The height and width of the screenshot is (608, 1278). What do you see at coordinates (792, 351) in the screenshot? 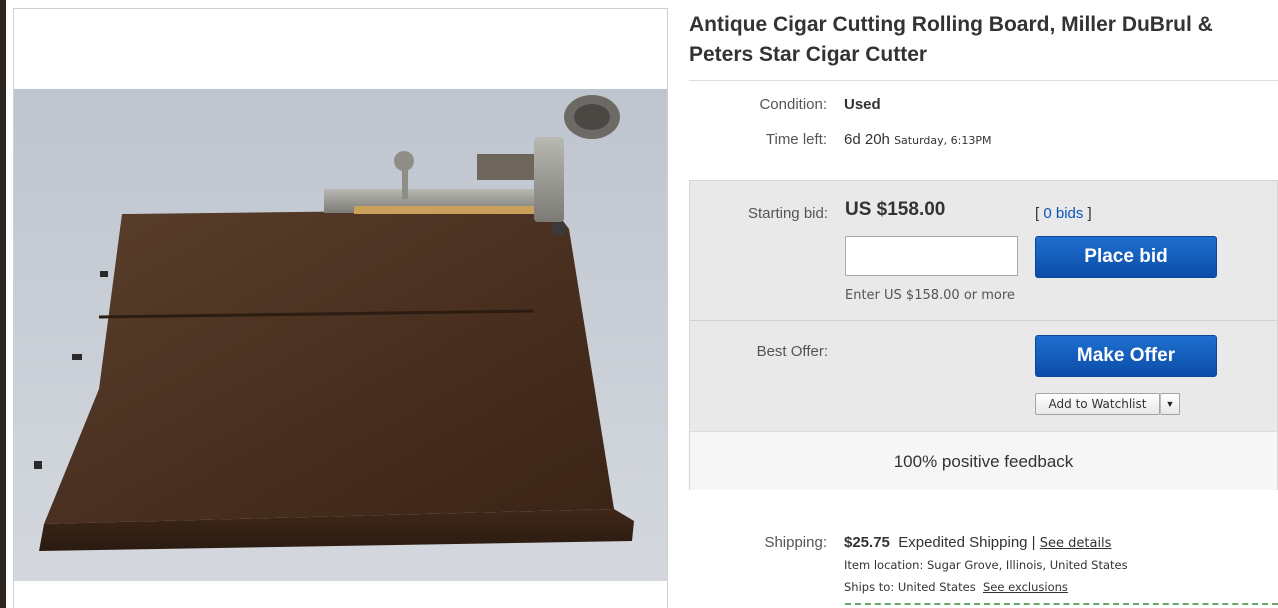
I see `best-offer-label: Best Offer:` at bounding box center [792, 351].